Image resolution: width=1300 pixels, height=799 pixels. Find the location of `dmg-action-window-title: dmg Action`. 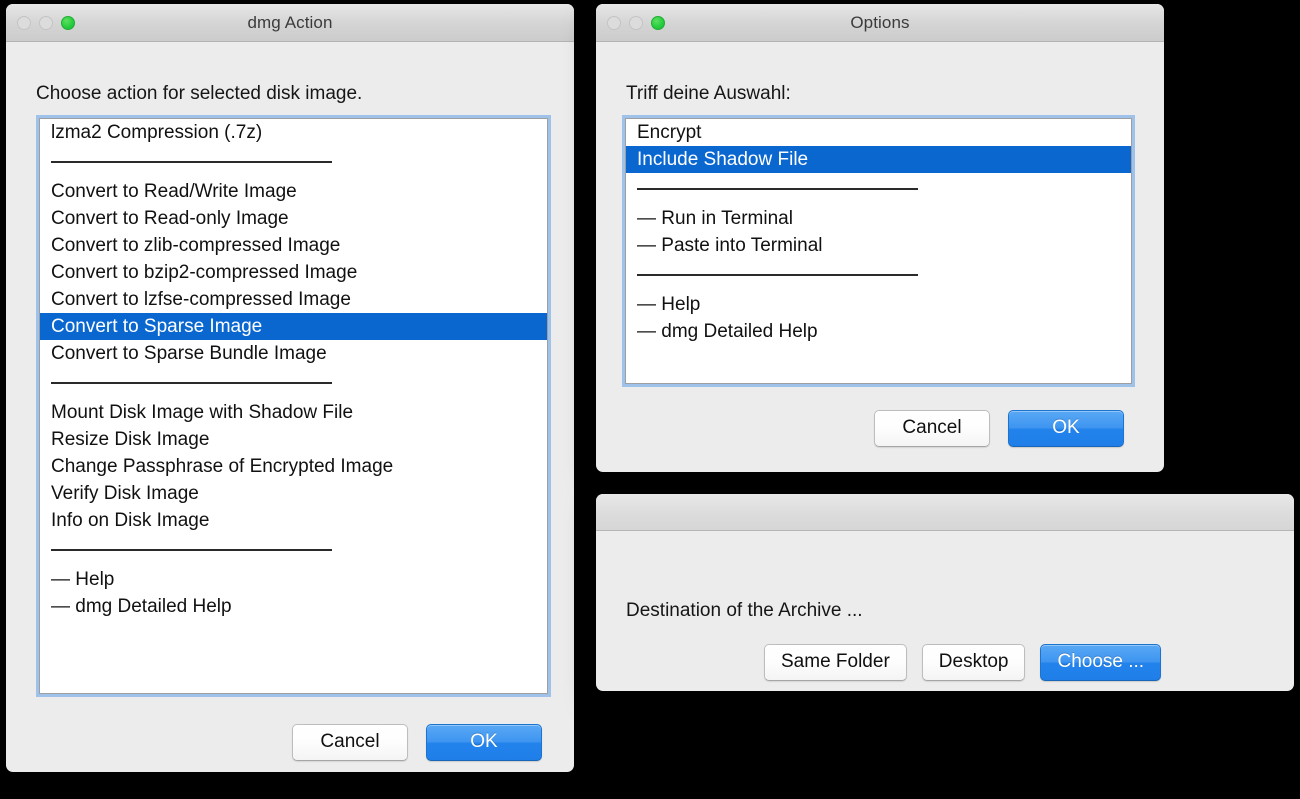

dmg-action-window-title: dmg Action is located at coordinates (290, 22).